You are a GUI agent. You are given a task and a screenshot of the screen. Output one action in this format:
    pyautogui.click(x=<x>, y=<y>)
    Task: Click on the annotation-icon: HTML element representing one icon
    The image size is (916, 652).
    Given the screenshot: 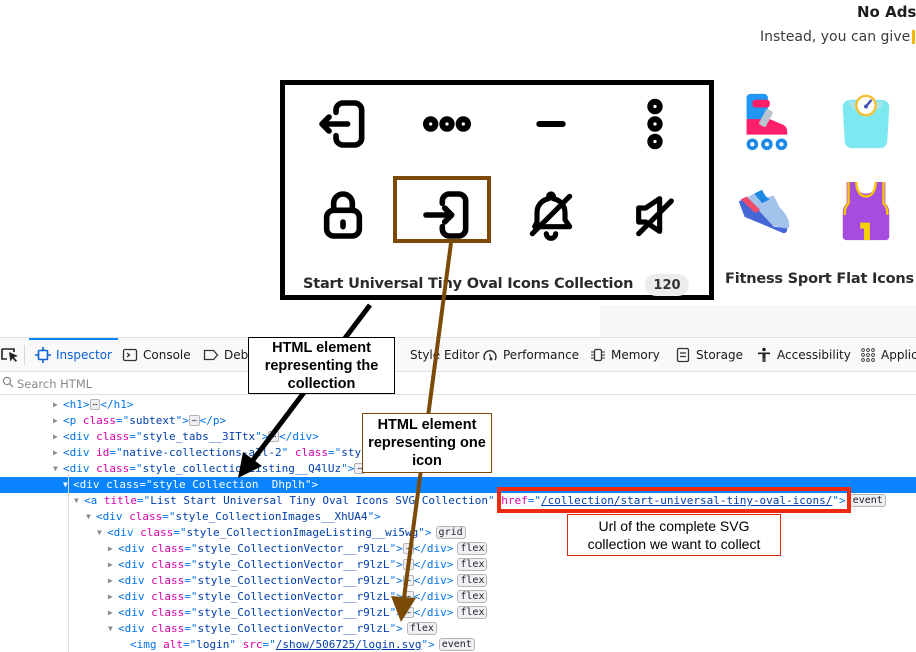 What is the action you would take?
    pyautogui.click(x=427, y=443)
    